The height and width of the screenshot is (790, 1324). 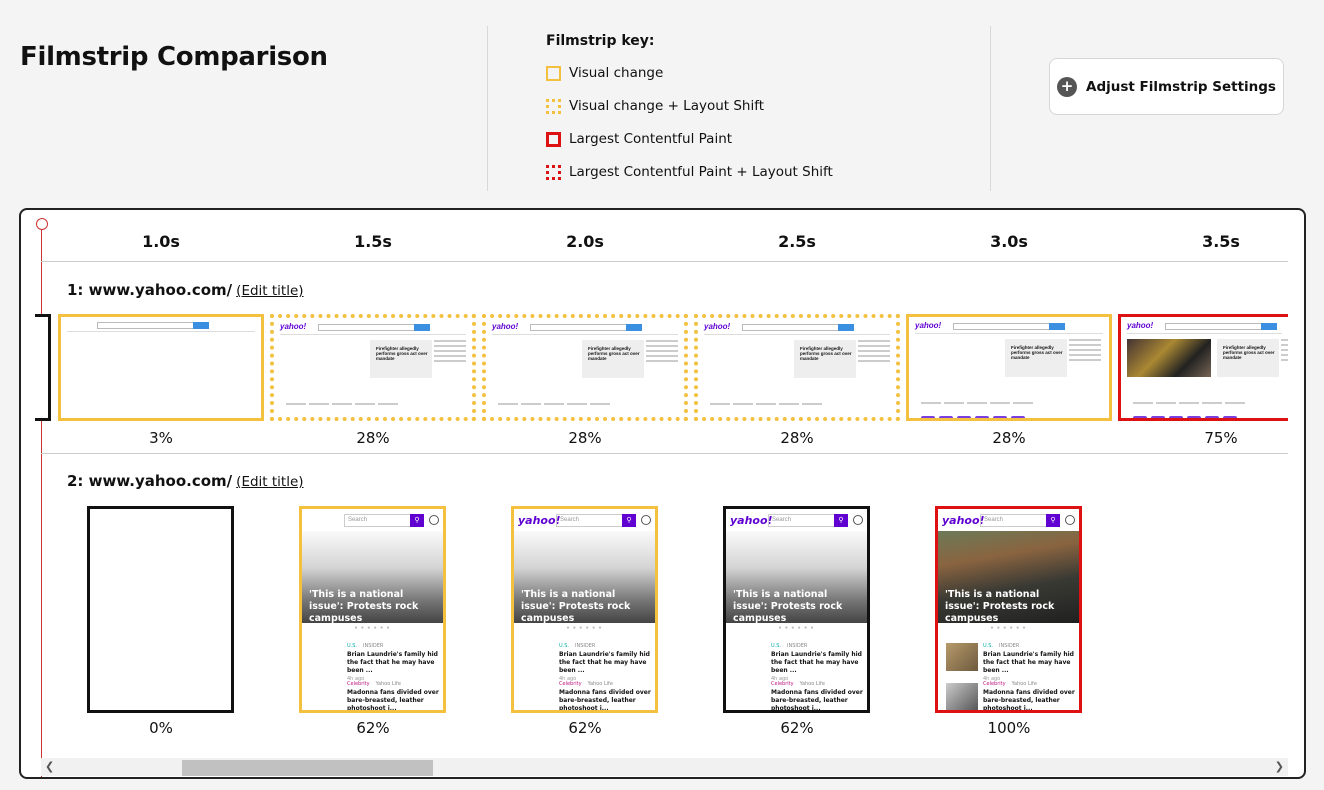 What do you see at coordinates (600, 41) in the screenshot?
I see `key-title: Filmstrip key:` at bounding box center [600, 41].